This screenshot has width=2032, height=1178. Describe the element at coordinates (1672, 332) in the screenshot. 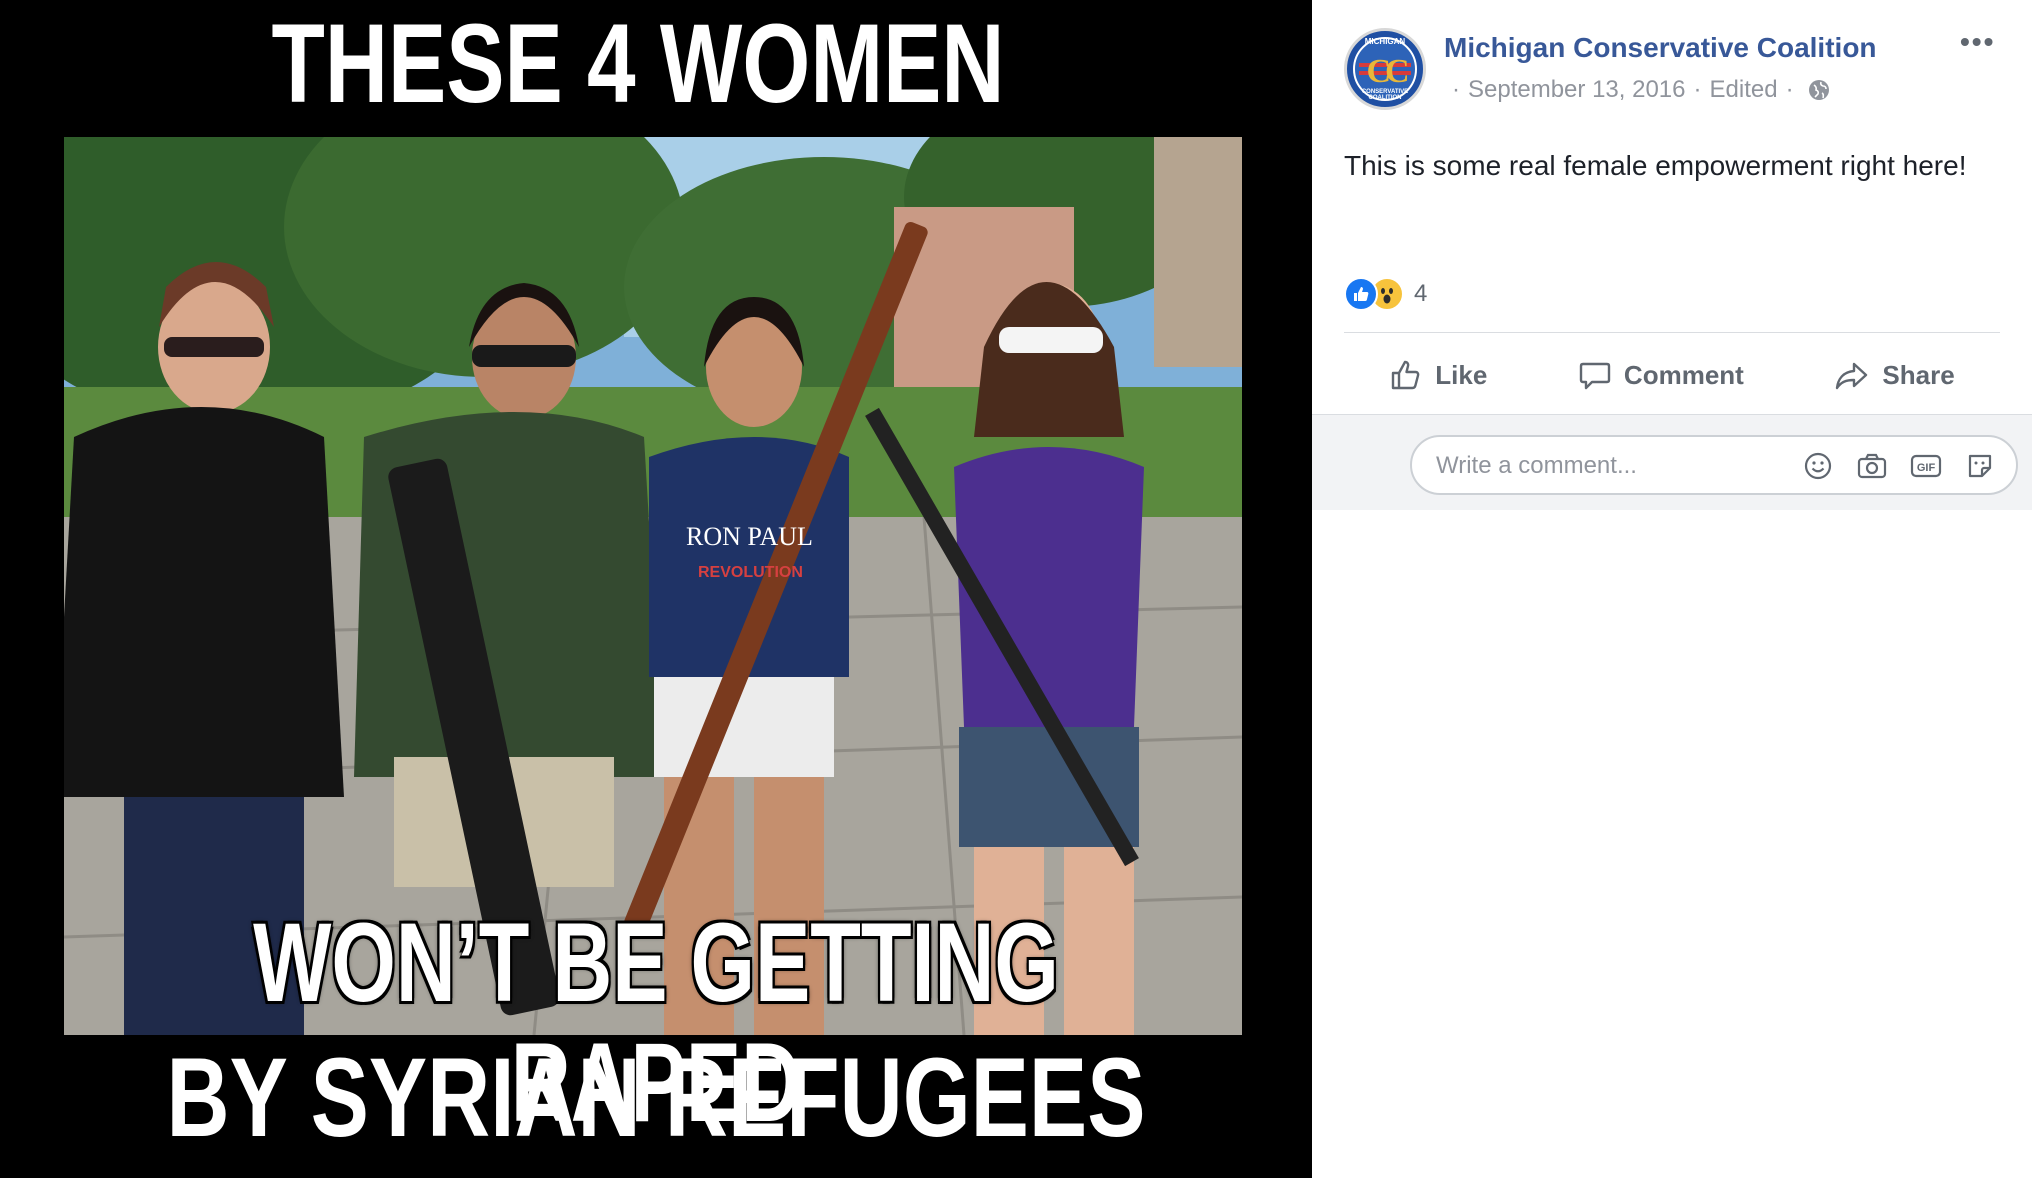

I see `divider` at that location.